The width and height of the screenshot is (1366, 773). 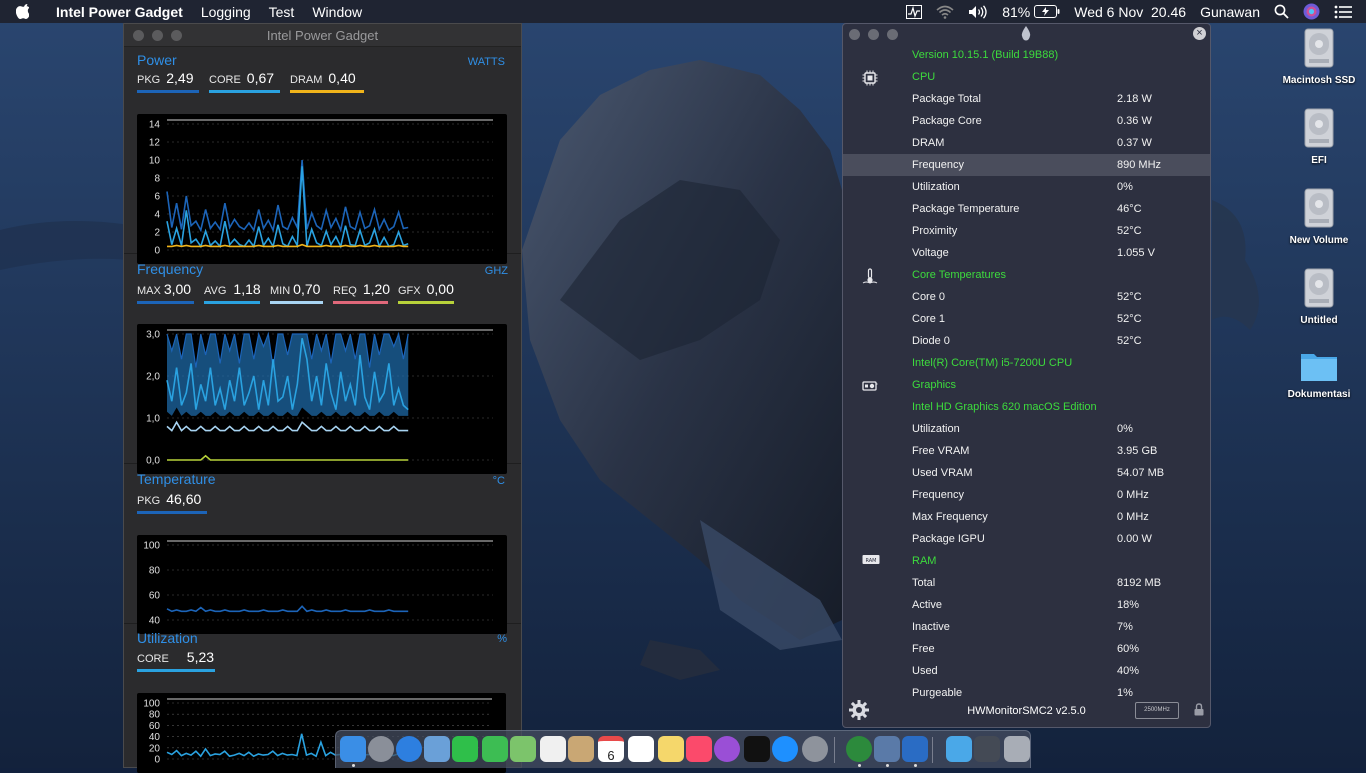 I want to click on sensor-row: Diode 0 52°C, so click(x=1026, y=341).